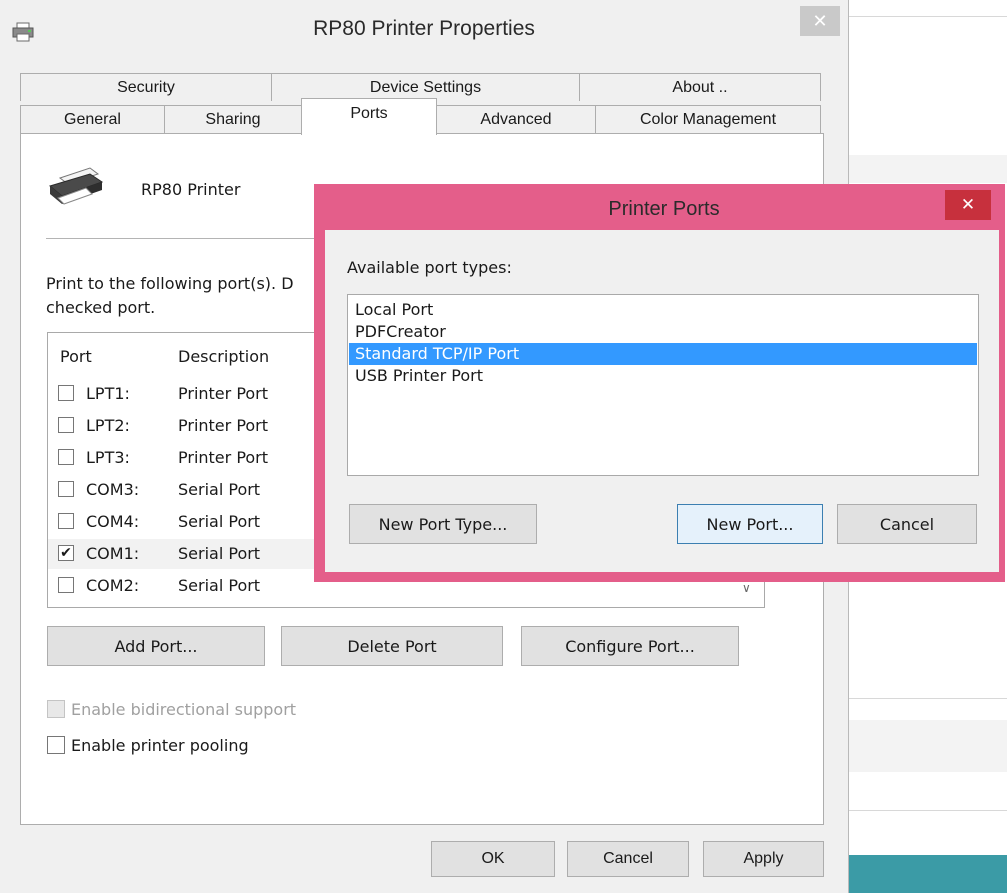 The height and width of the screenshot is (893, 1007). I want to click on tab-ports: Ports, so click(369, 116).